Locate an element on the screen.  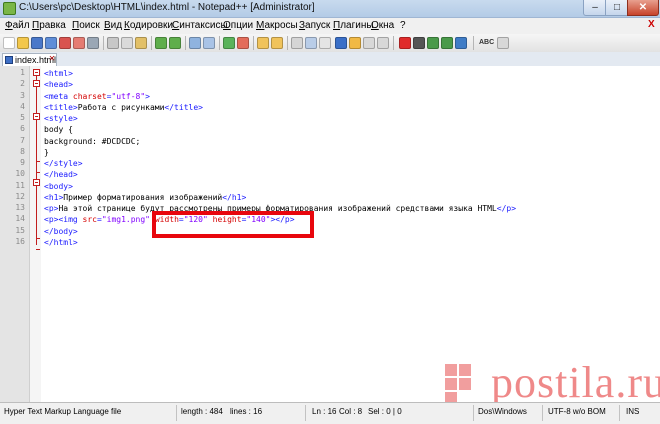
document-map-icon is located at coordinates (355, 43).